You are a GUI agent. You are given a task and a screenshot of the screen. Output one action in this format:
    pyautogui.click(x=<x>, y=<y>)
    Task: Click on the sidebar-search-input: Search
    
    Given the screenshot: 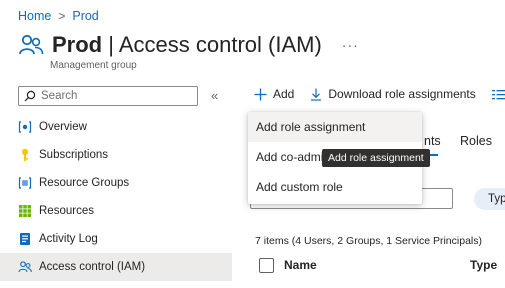 What is the action you would take?
    pyautogui.click(x=108, y=96)
    